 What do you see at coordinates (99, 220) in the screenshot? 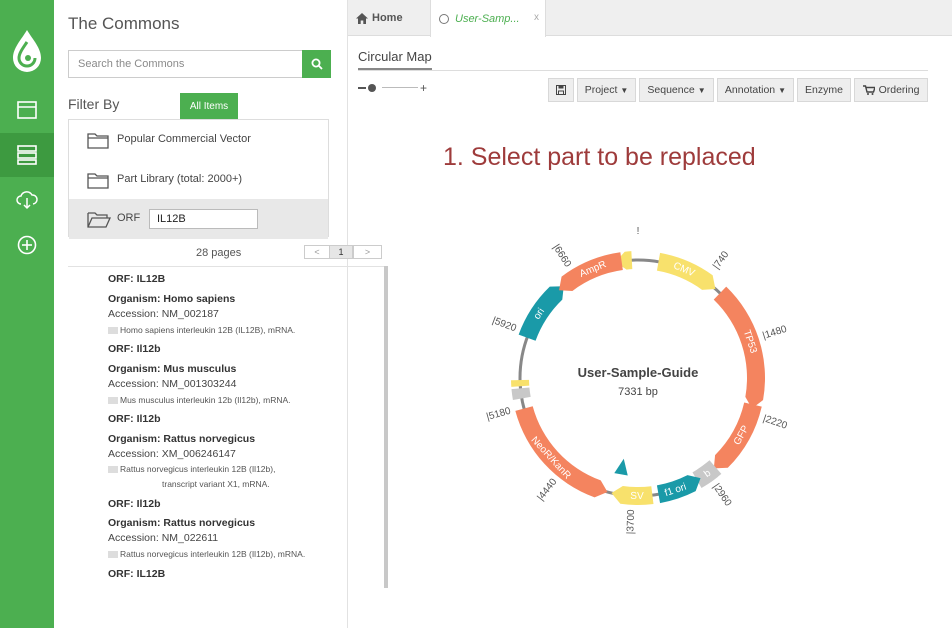
I see `folder-open-icon` at bounding box center [99, 220].